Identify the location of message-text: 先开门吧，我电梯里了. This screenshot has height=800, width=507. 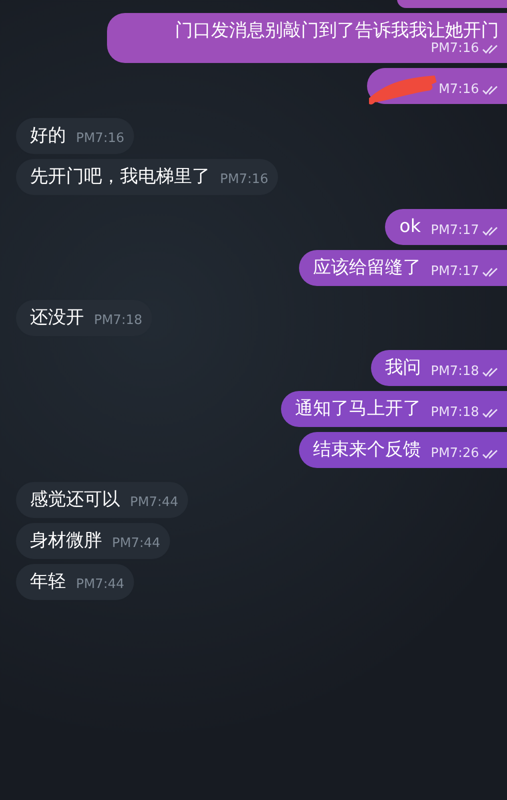
(120, 177).